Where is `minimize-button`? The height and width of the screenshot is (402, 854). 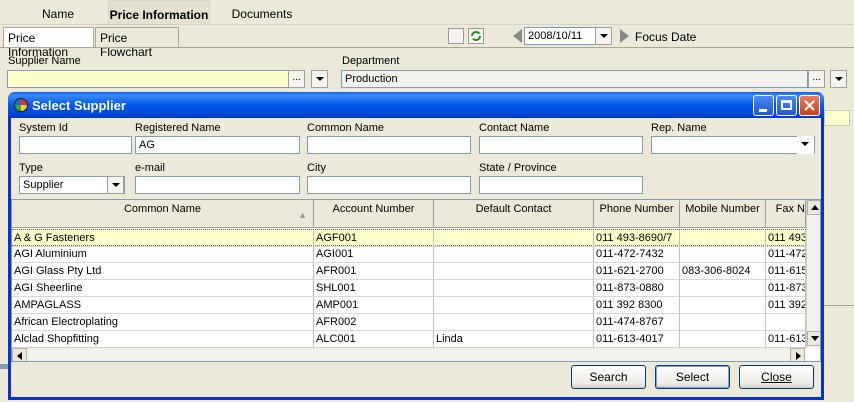 minimize-button is located at coordinates (763, 105).